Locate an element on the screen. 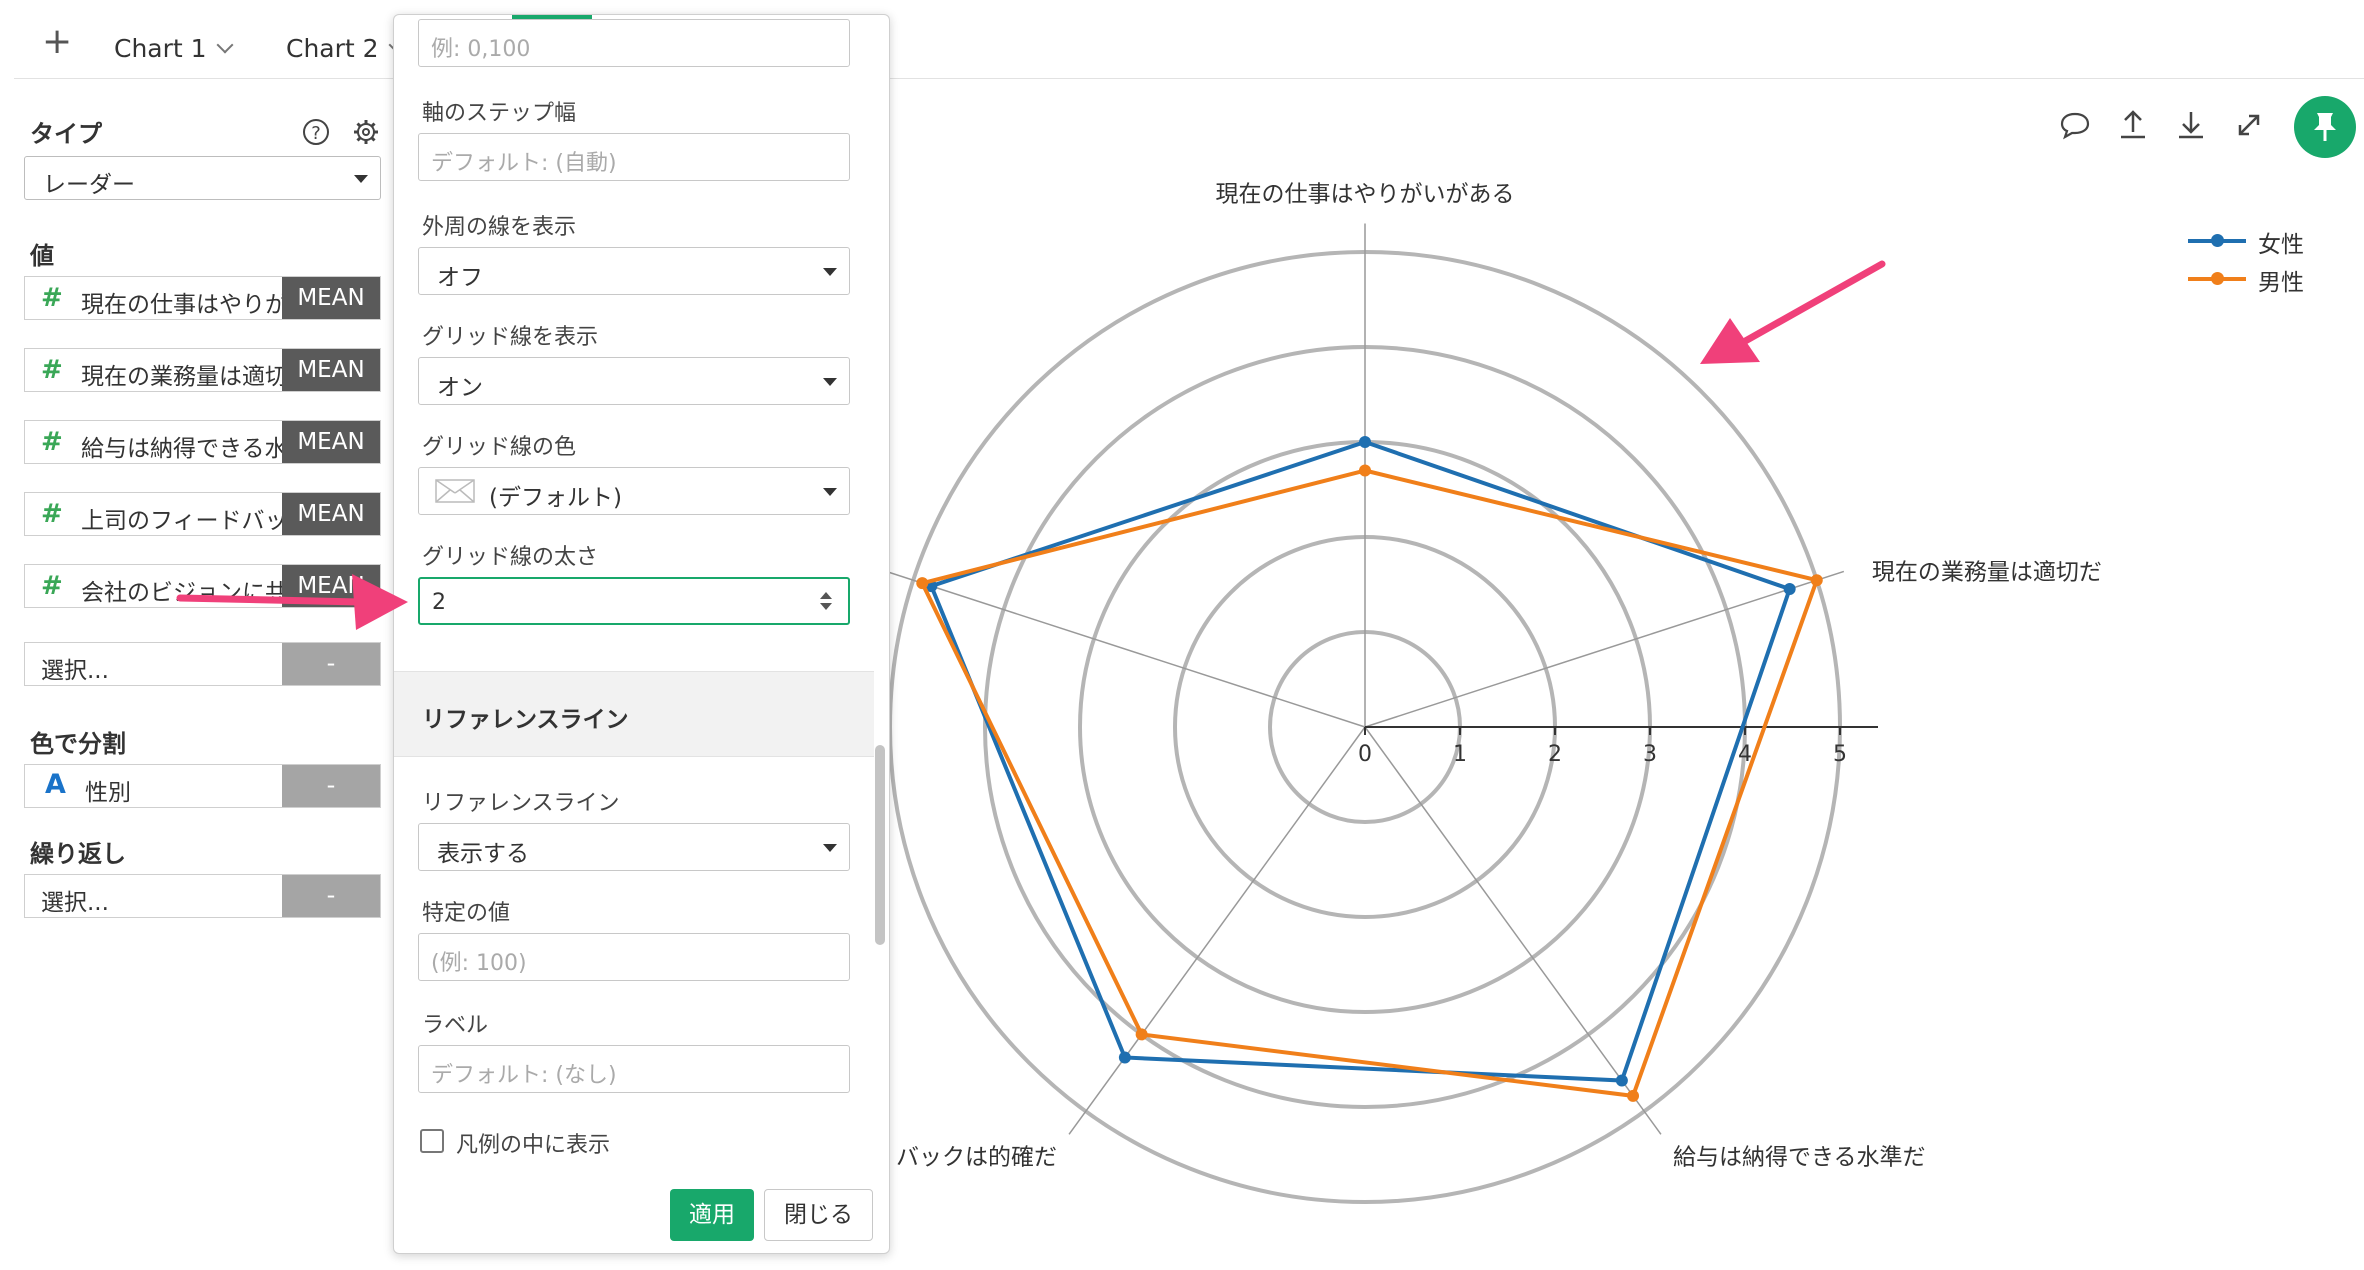 This screenshot has width=2364, height=1270. color-field-row: A 性別 - is located at coordinates (202, 786).